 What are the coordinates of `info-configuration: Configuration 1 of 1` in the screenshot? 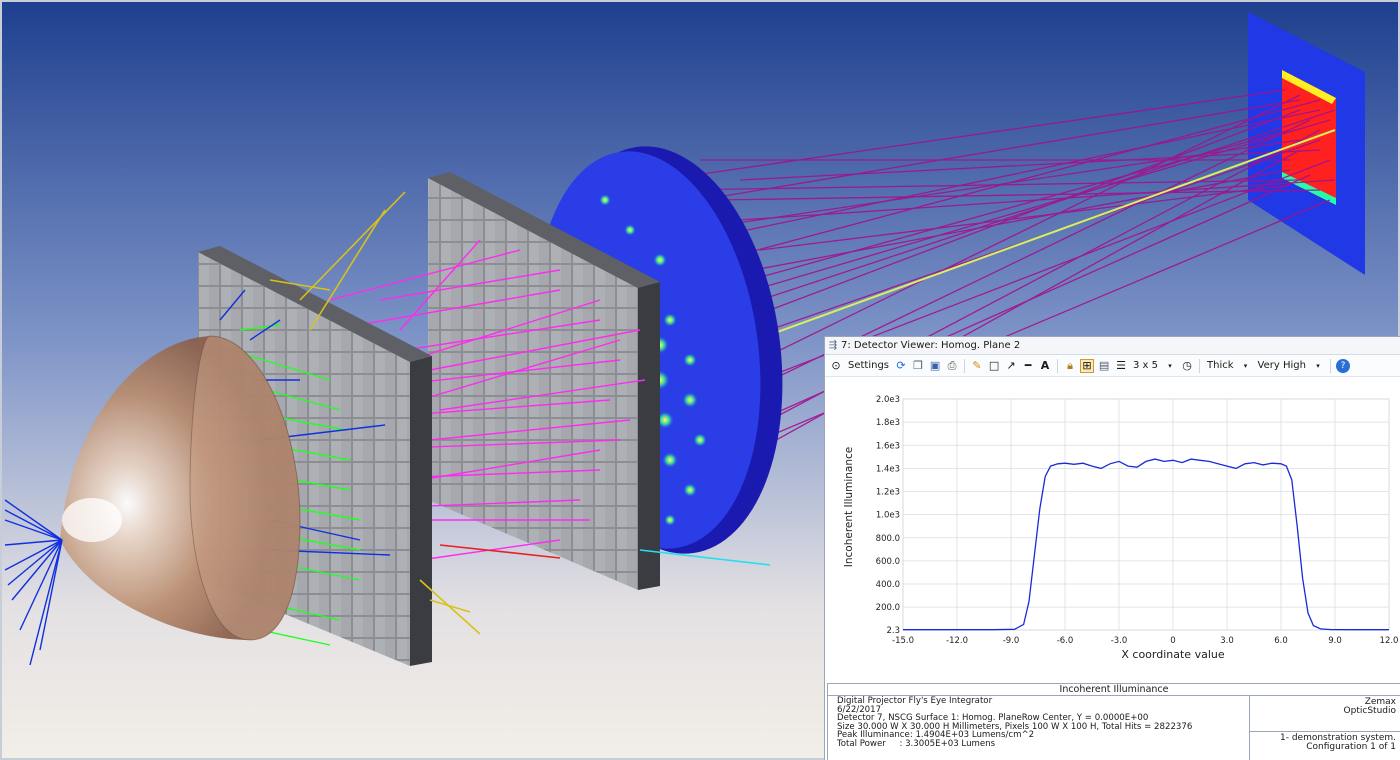 It's located at (1351, 747).